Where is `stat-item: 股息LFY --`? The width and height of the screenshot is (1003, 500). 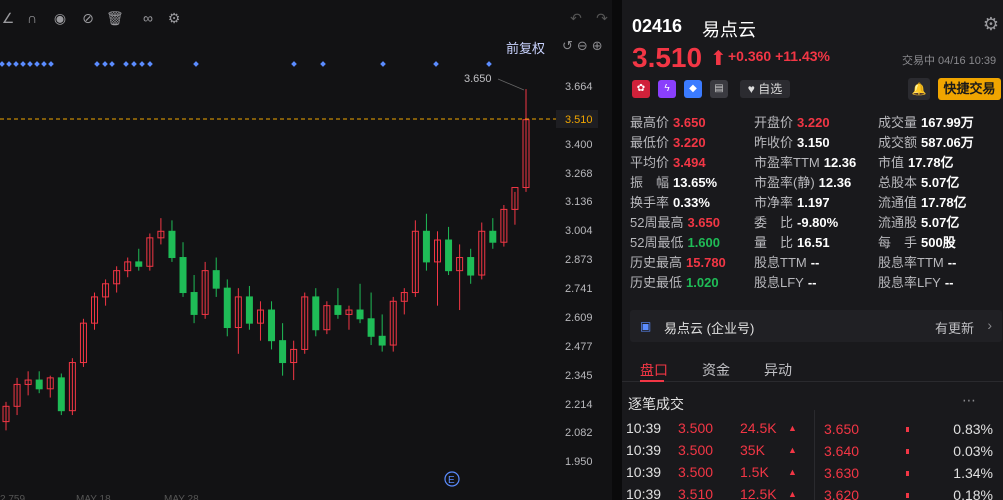
stat-item: 股息LFY -- is located at coordinates (785, 281).